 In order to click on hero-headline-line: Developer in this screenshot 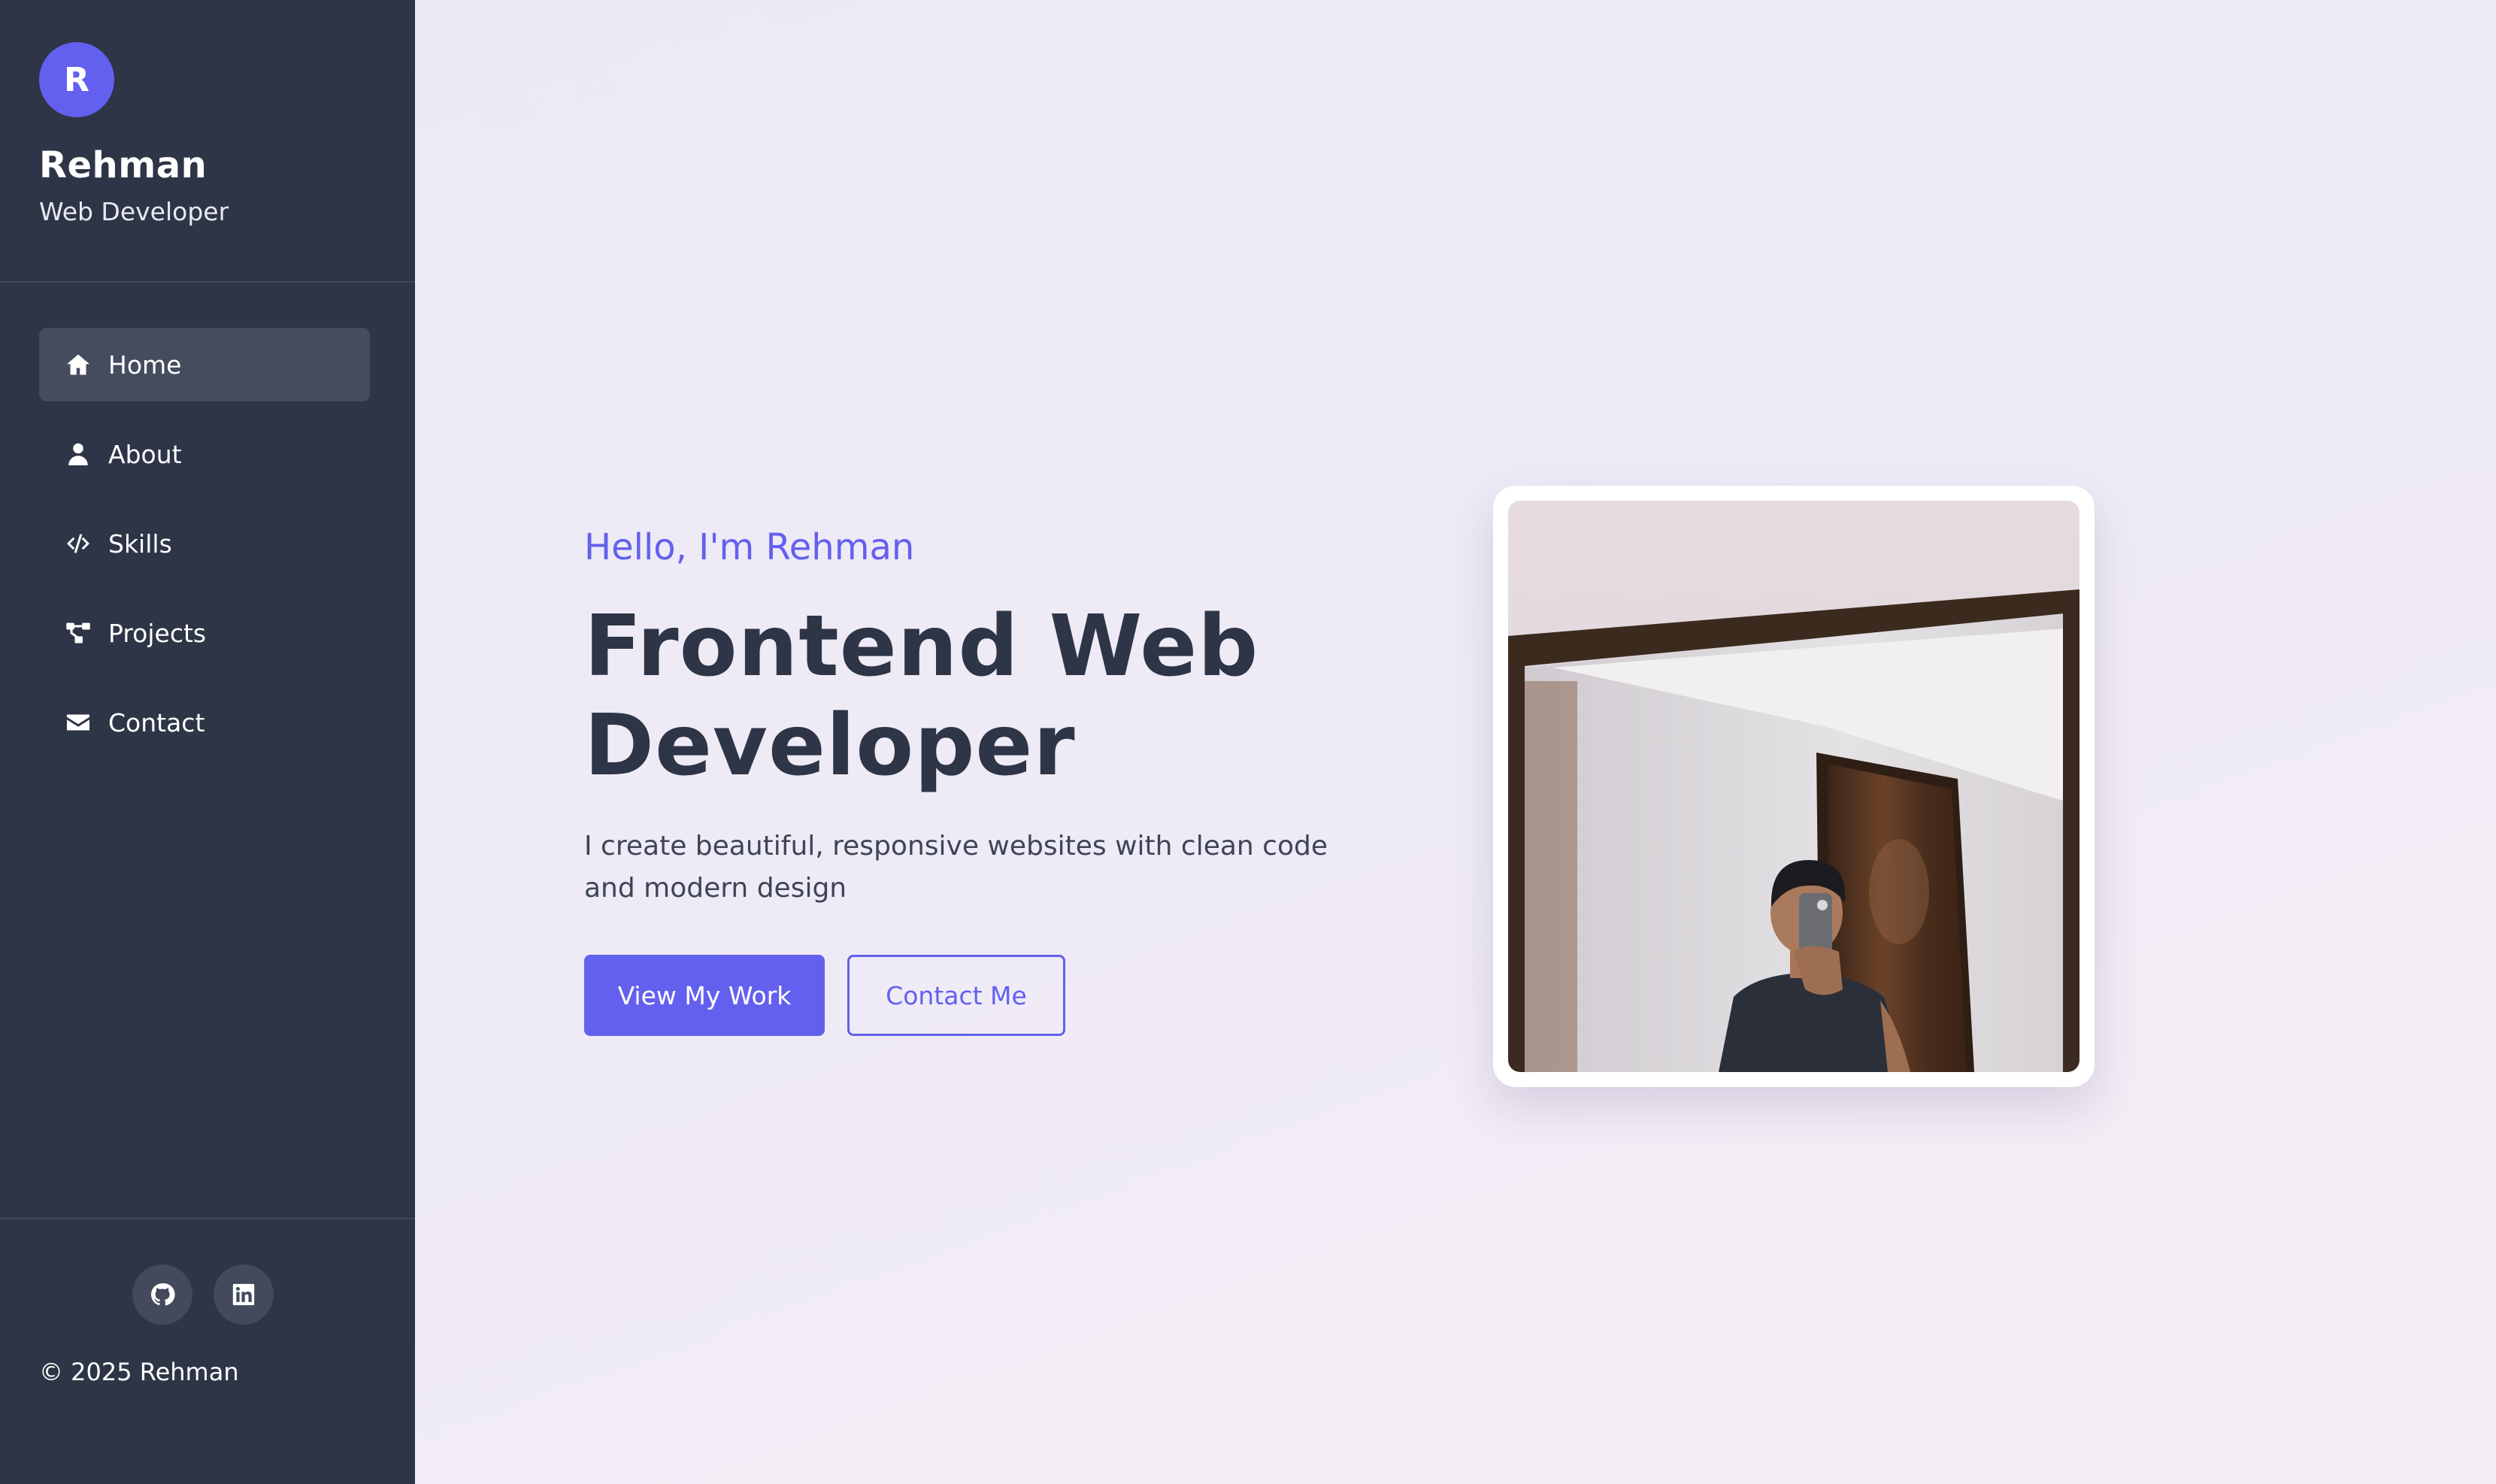, I will do `click(830, 746)`.